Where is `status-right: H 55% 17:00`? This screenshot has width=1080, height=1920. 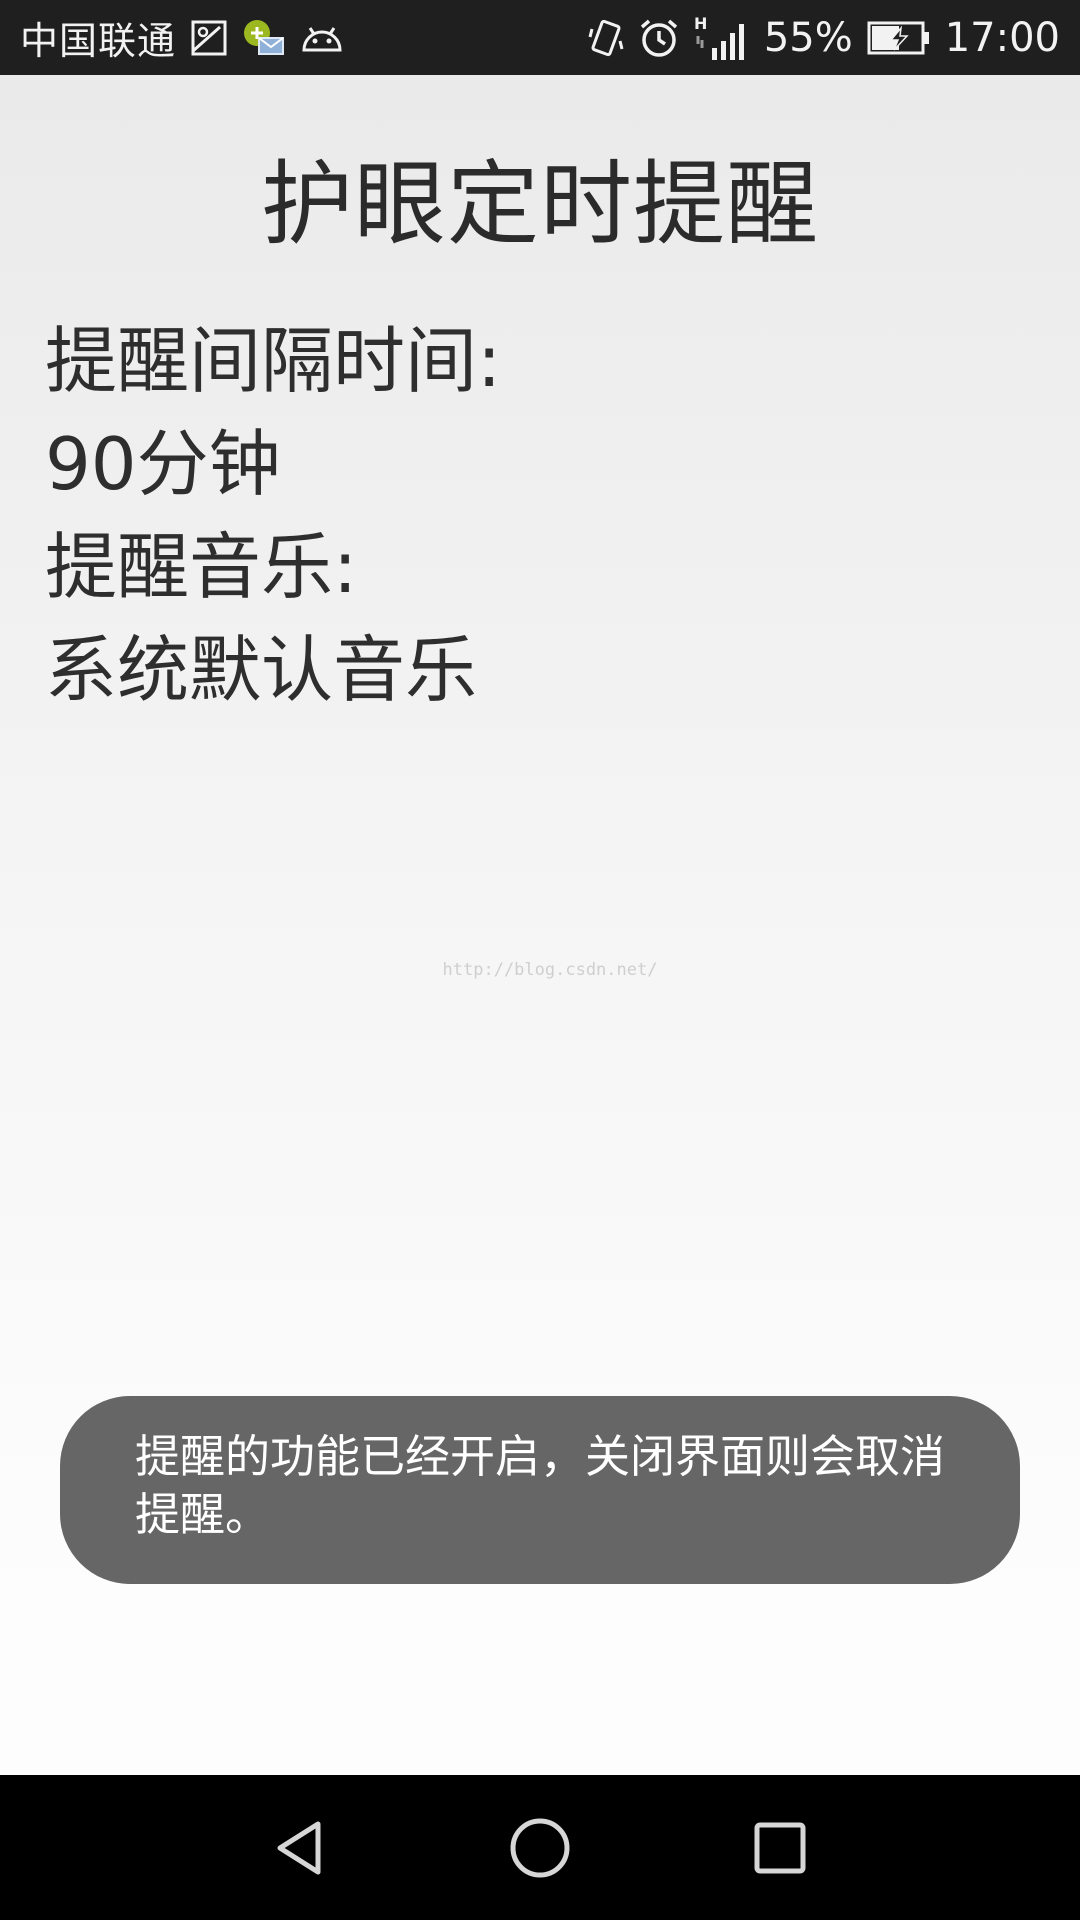 status-right: H 55% 17:00 is located at coordinates (824, 38).